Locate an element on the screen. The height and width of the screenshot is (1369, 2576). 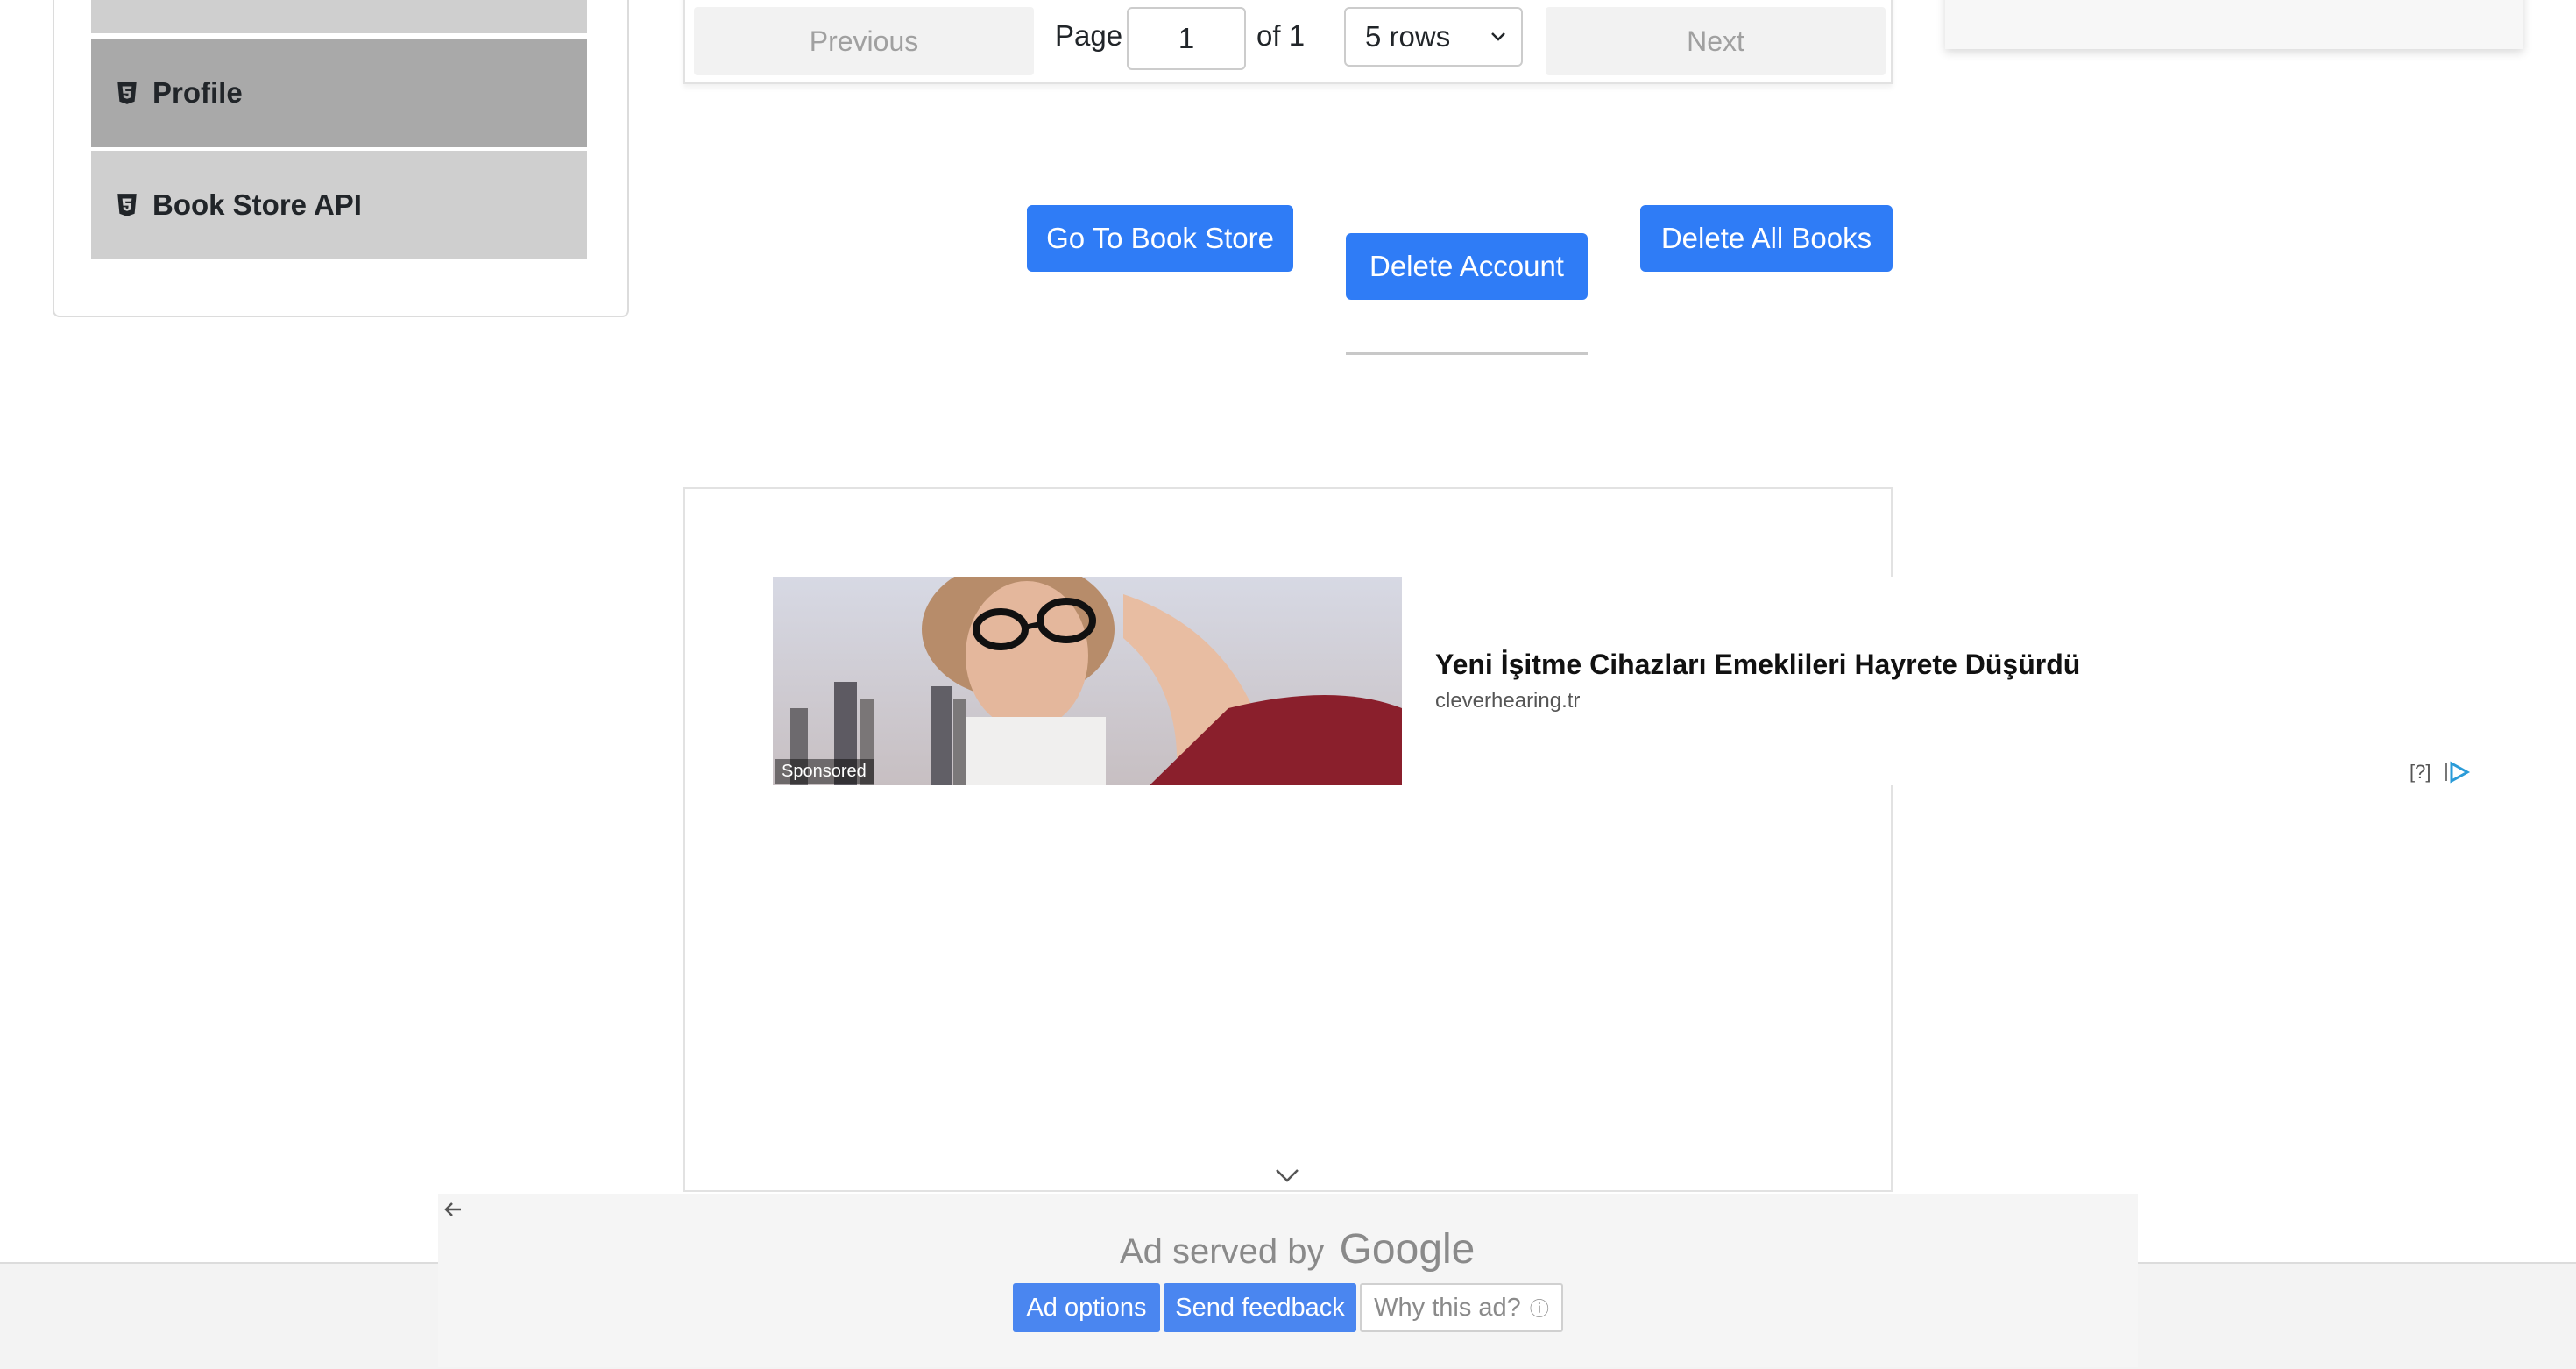
ad-help-link: [?] is located at coordinates (2420, 772).